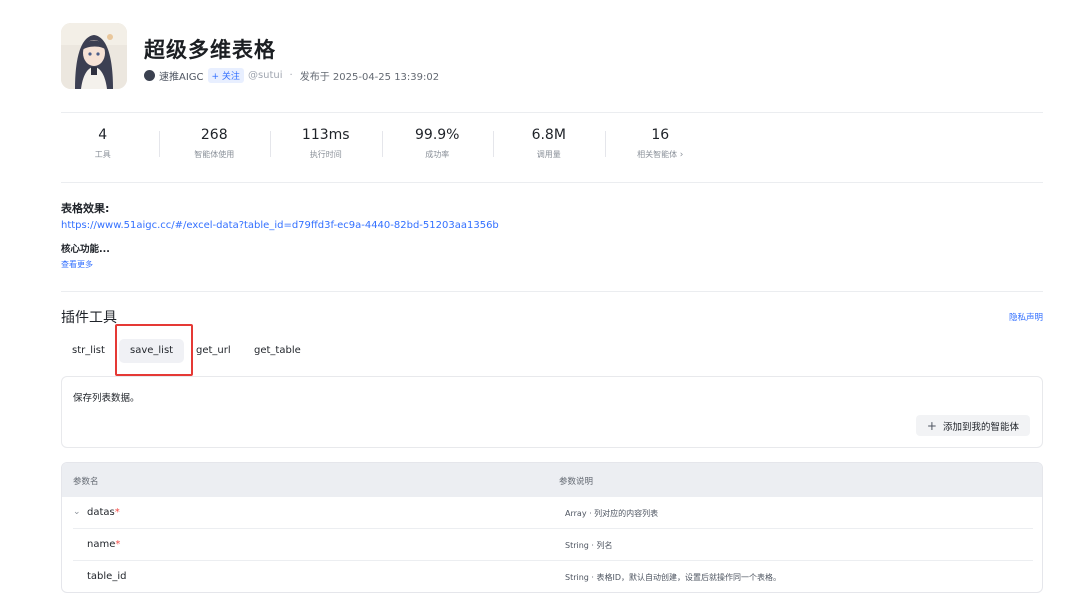 Image resolution: width=1080 pixels, height=604 pixels. I want to click on tab-get-url: get_url, so click(213, 351).